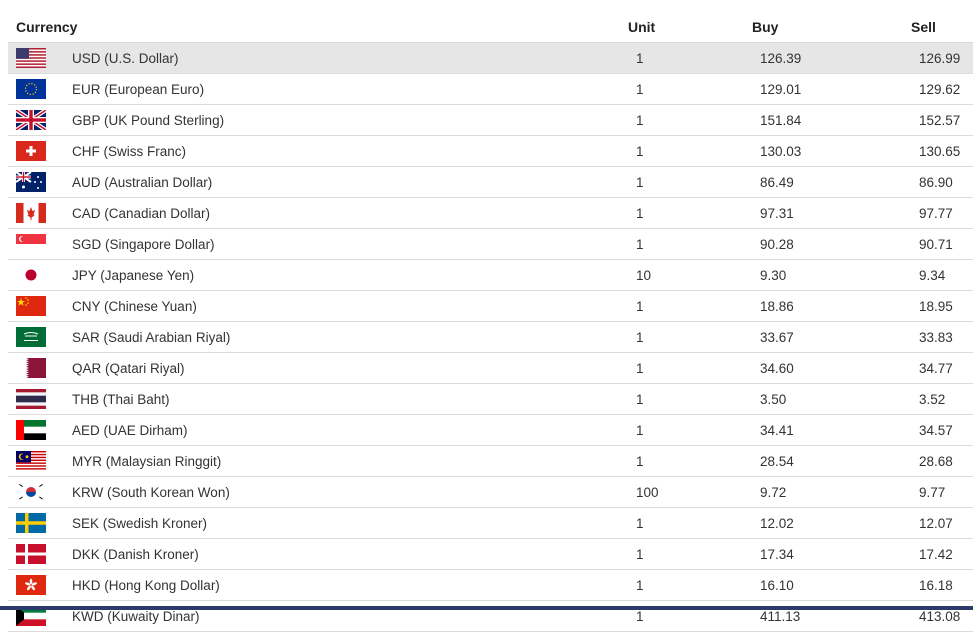  Describe the element at coordinates (148, 120) in the screenshot. I see `currency-name: GBP (UK Pound Sterling)` at that location.